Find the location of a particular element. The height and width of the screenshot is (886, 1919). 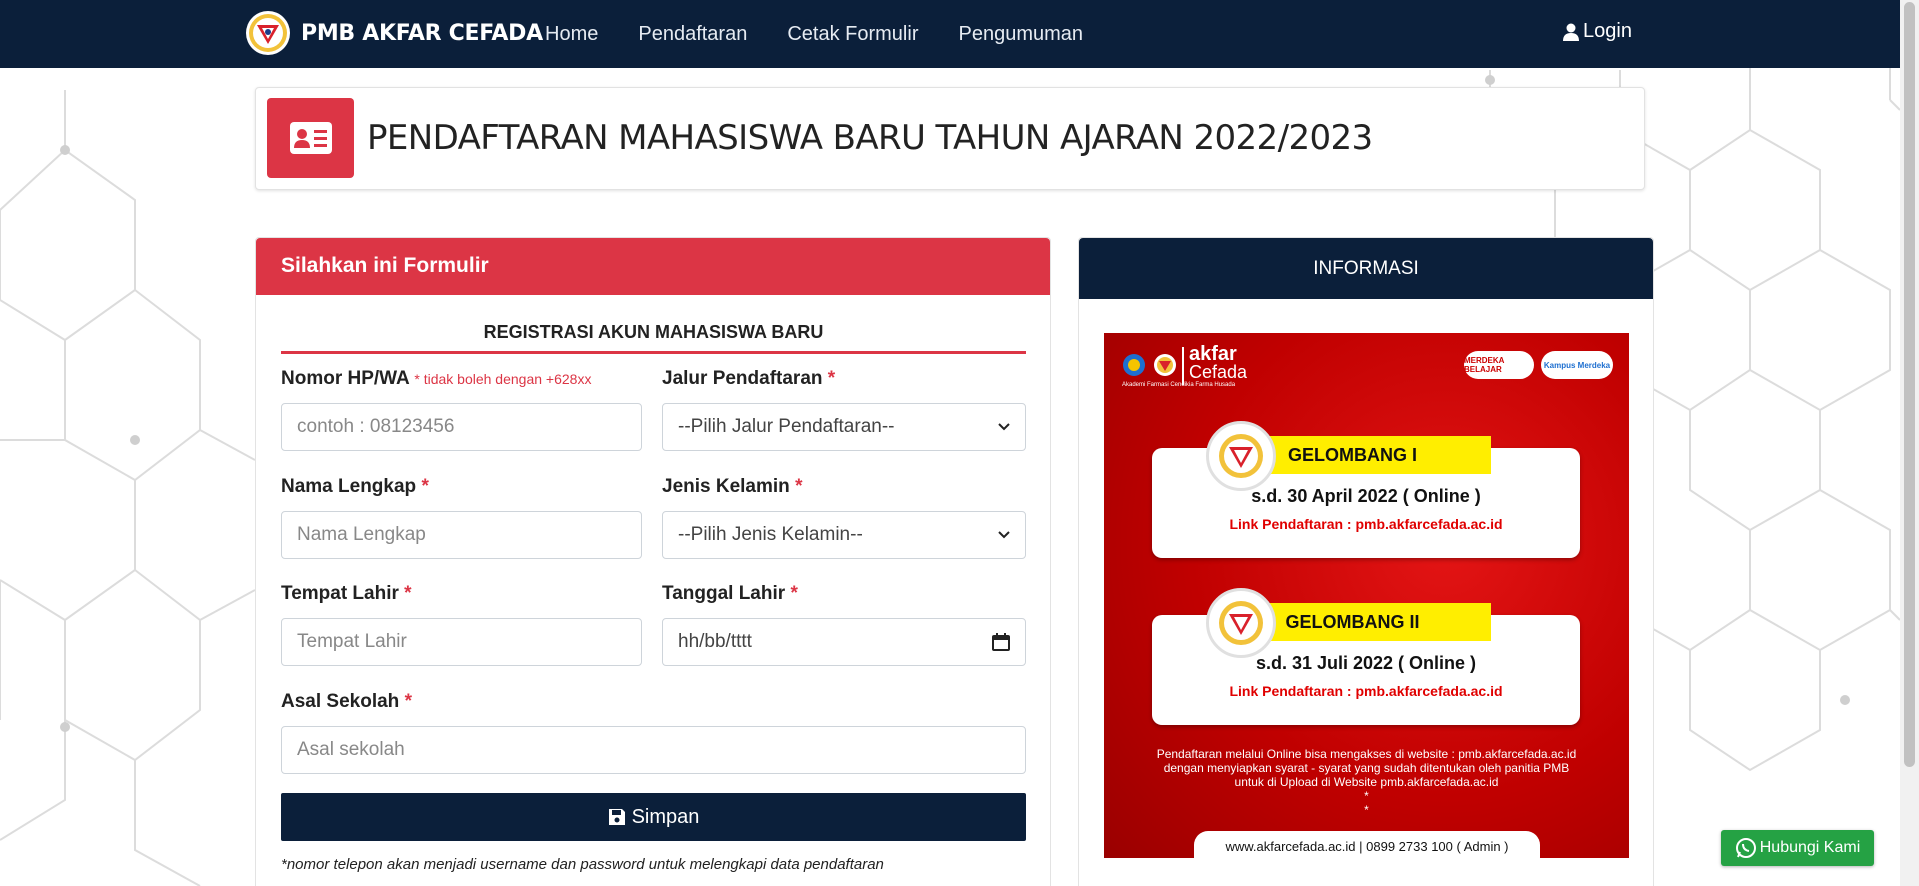

sekolah-label-text: Asal Sekolah is located at coordinates (340, 701).